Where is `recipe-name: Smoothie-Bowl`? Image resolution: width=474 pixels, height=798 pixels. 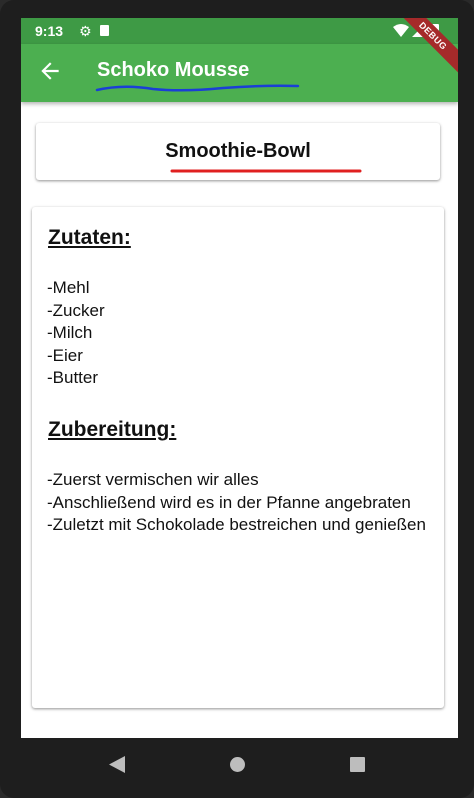
recipe-name: Smoothie-Bowl is located at coordinates (238, 151).